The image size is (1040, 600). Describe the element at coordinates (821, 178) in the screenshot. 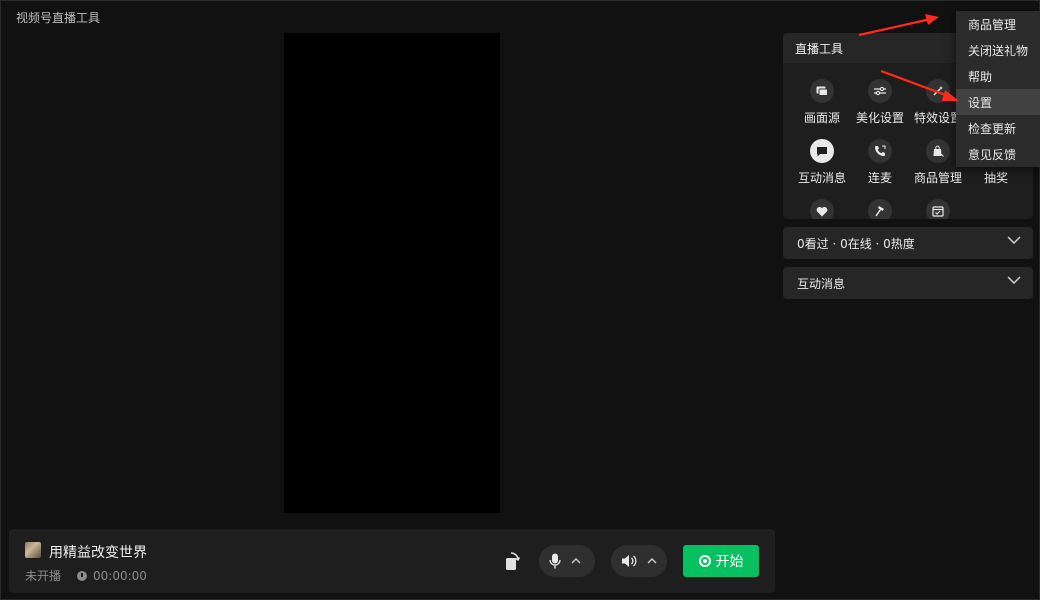

I see `tool-label: 互动消息` at that location.